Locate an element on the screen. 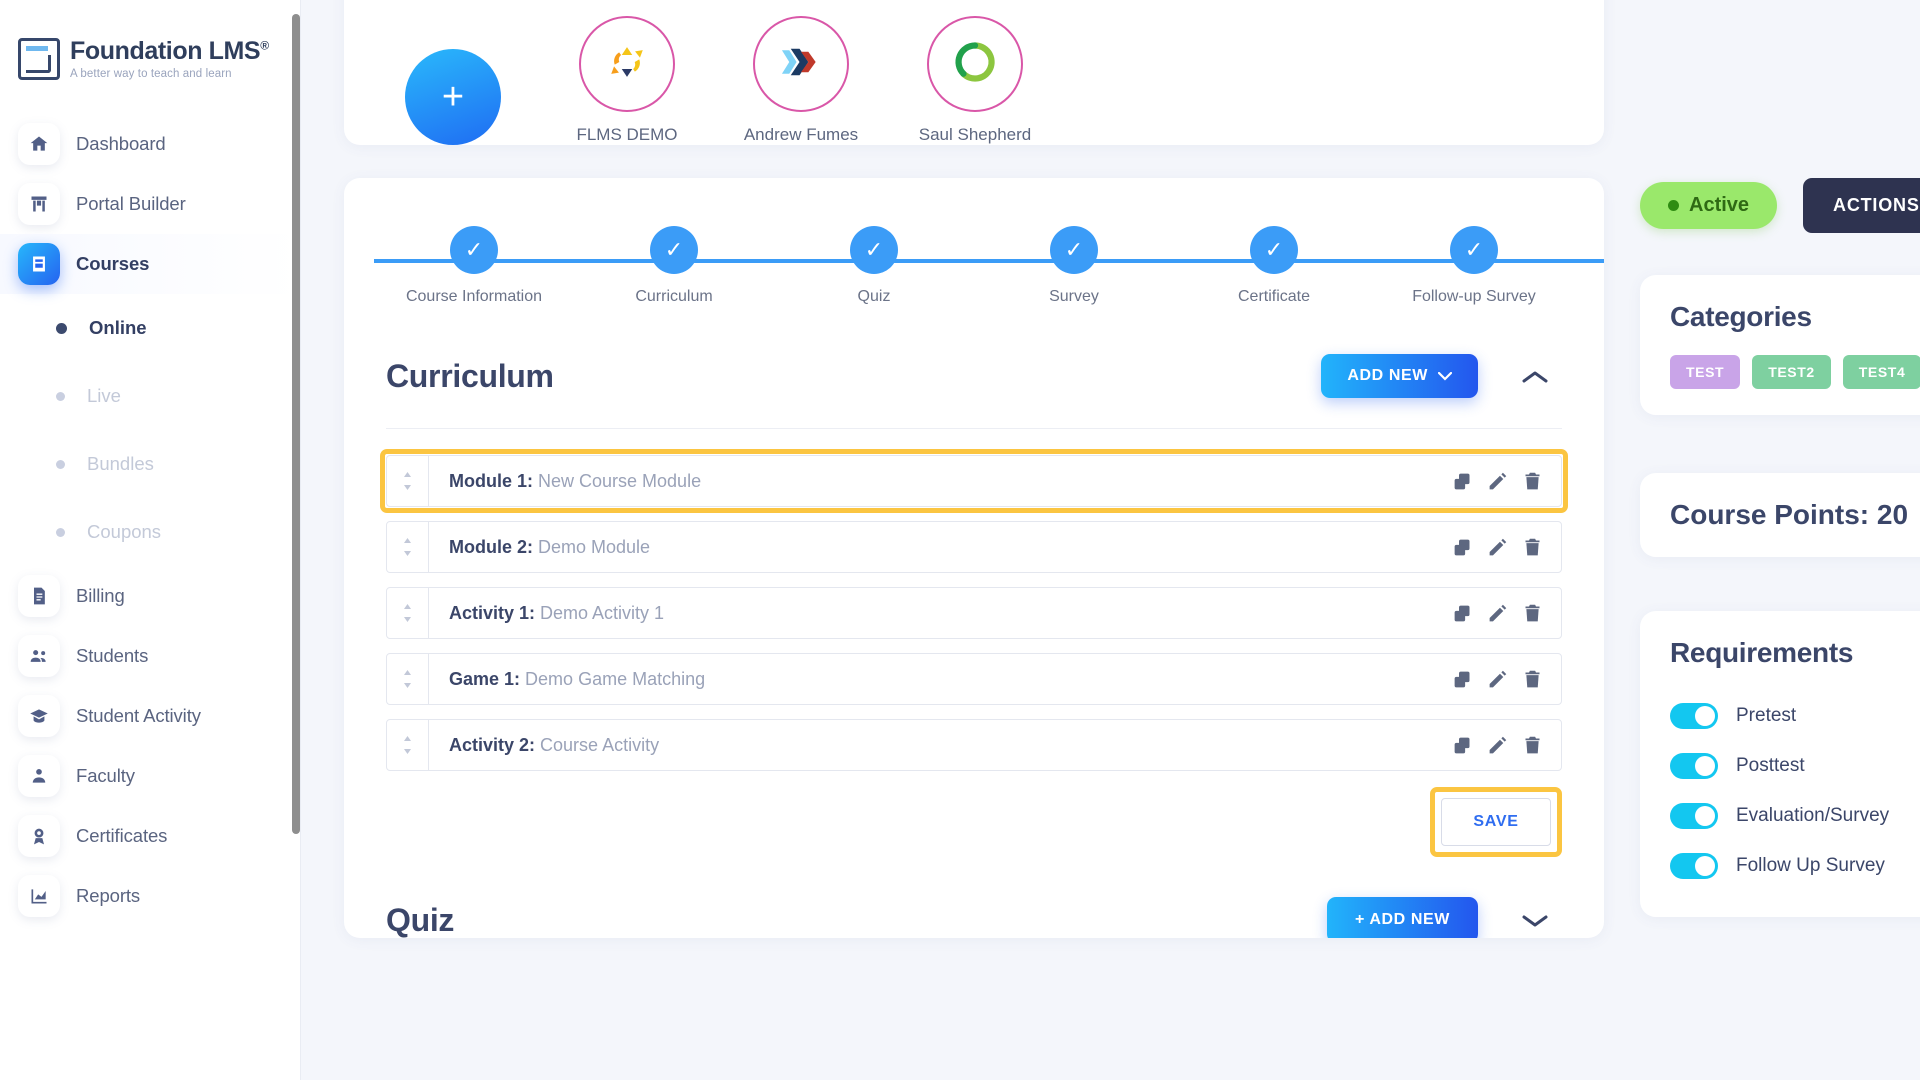 Image resolution: width=1920 pixels, height=1080 pixels. category-tag: TEST4 is located at coordinates (1881, 372).